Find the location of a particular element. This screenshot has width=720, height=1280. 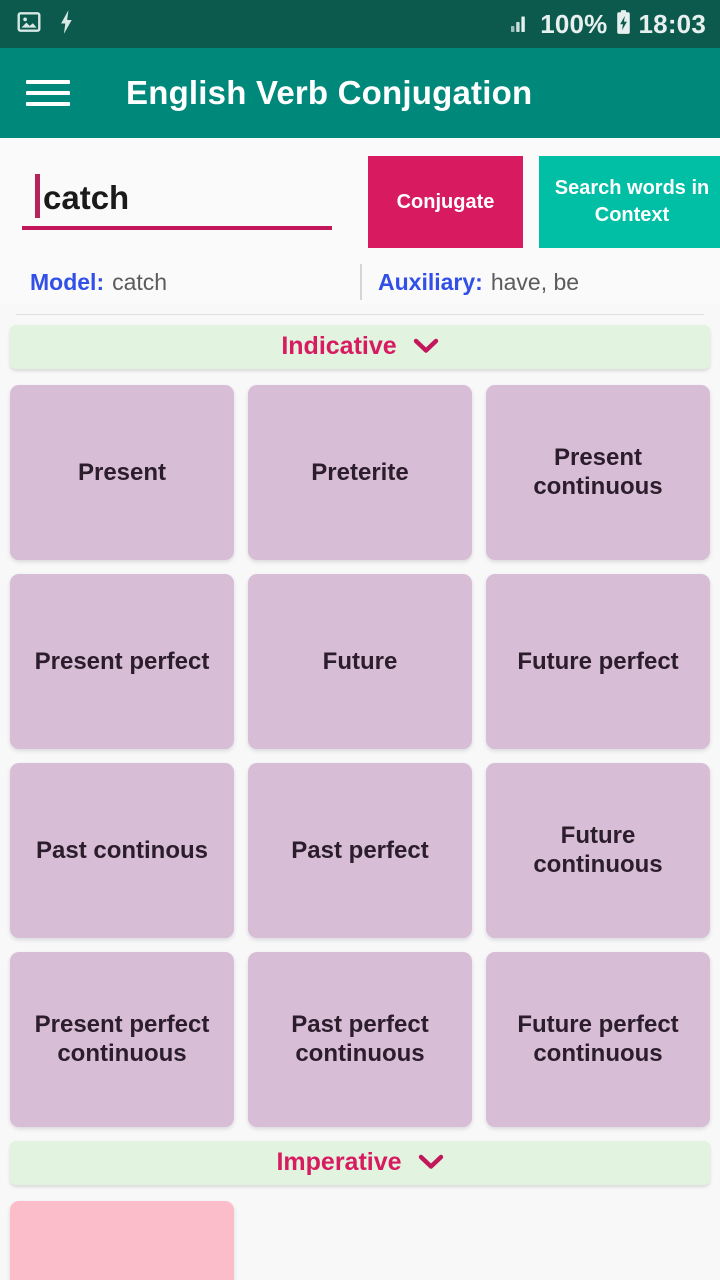

tense-label: Past perfect is located at coordinates (360, 850).